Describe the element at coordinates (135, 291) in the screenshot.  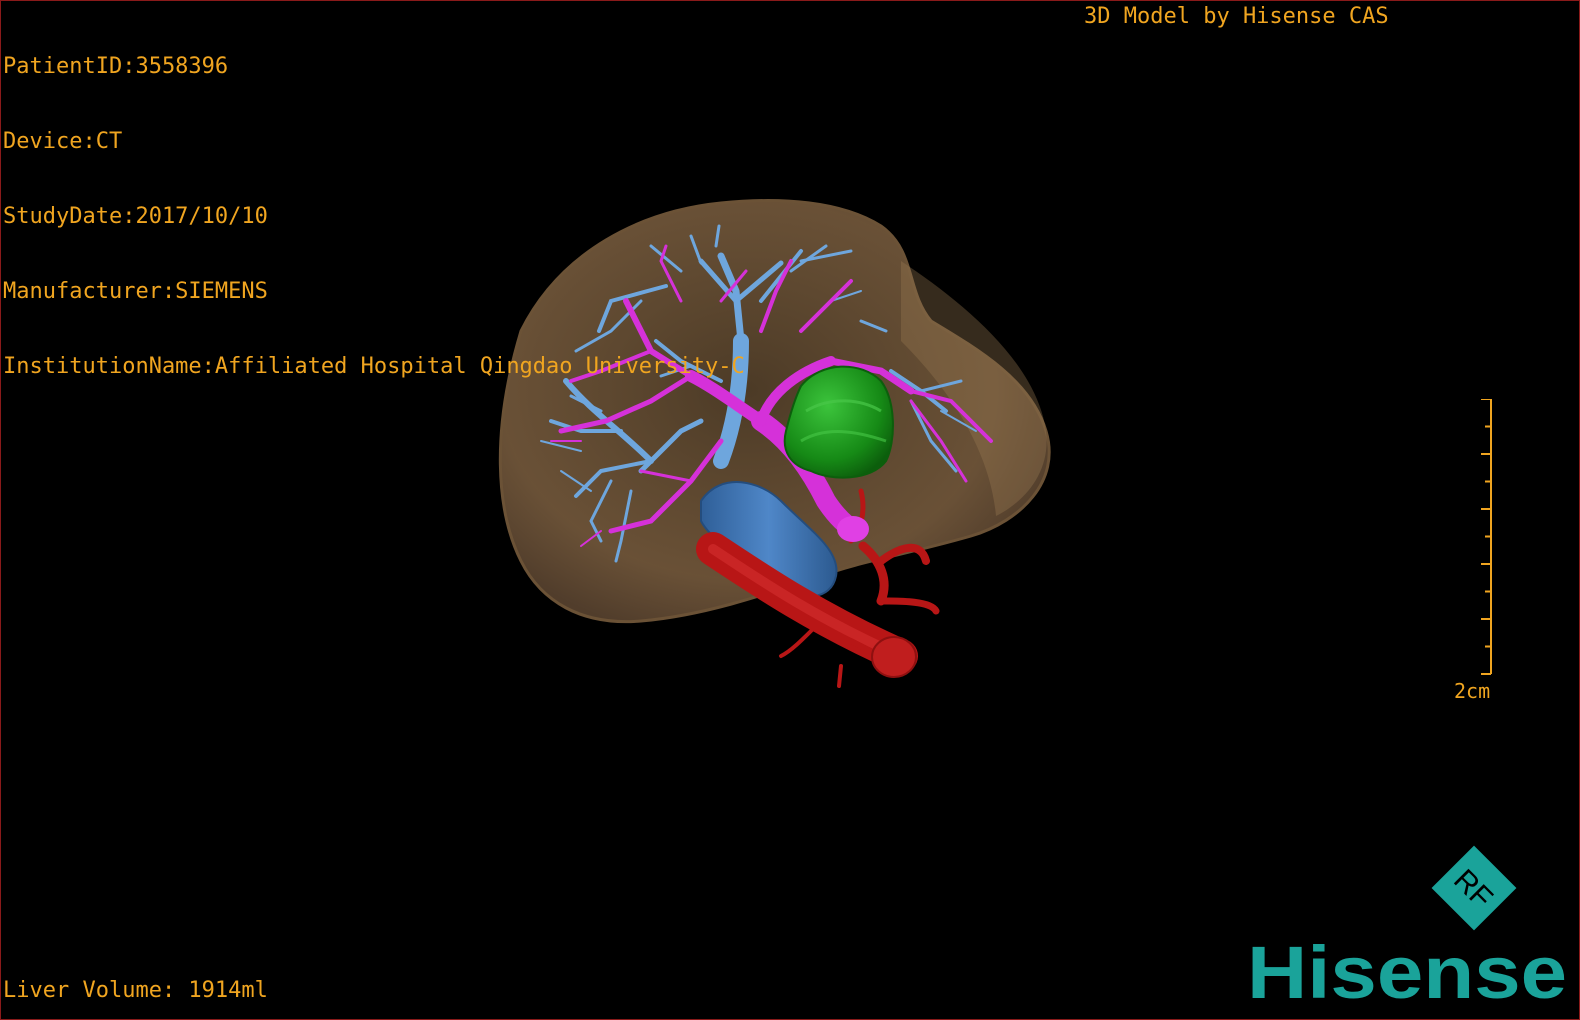
I see `manufacturer: Manufacturer:SIEMENS` at that location.